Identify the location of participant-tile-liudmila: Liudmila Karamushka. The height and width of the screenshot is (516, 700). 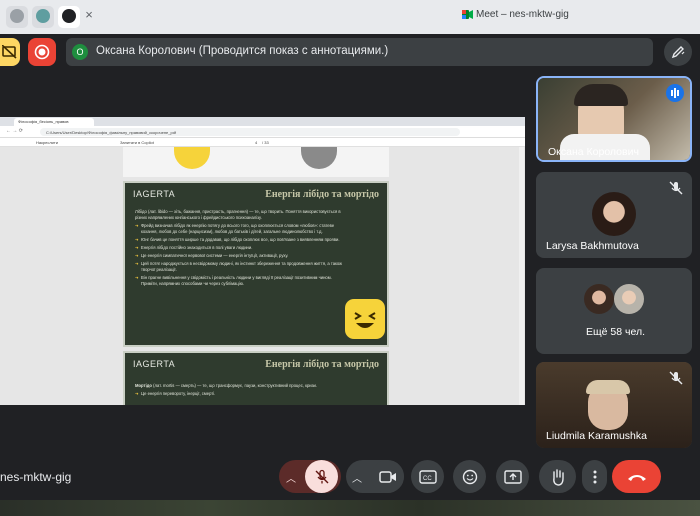
(614, 405).